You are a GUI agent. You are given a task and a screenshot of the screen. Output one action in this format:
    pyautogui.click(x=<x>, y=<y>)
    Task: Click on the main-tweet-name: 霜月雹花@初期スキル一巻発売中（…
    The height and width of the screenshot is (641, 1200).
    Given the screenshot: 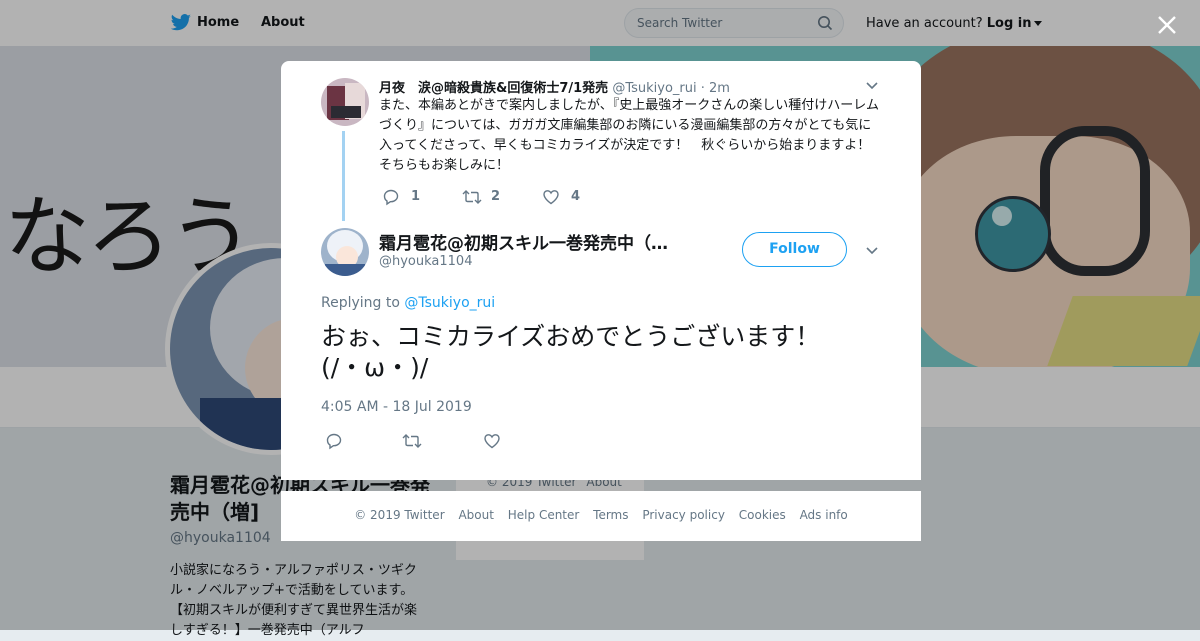 What is the action you would take?
    pyautogui.click(x=534, y=241)
    